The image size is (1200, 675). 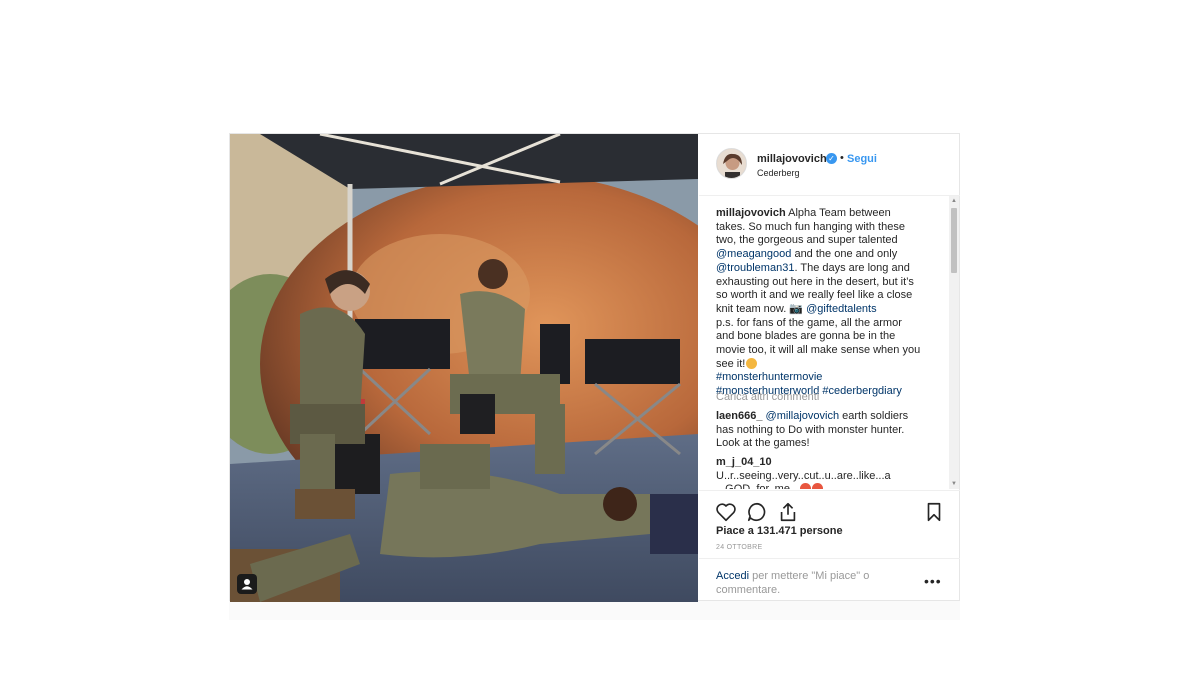 What do you see at coordinates (751, 213) in the screenshot?
I see `caption-username: millajovovich` at bounding box center [751, 213].